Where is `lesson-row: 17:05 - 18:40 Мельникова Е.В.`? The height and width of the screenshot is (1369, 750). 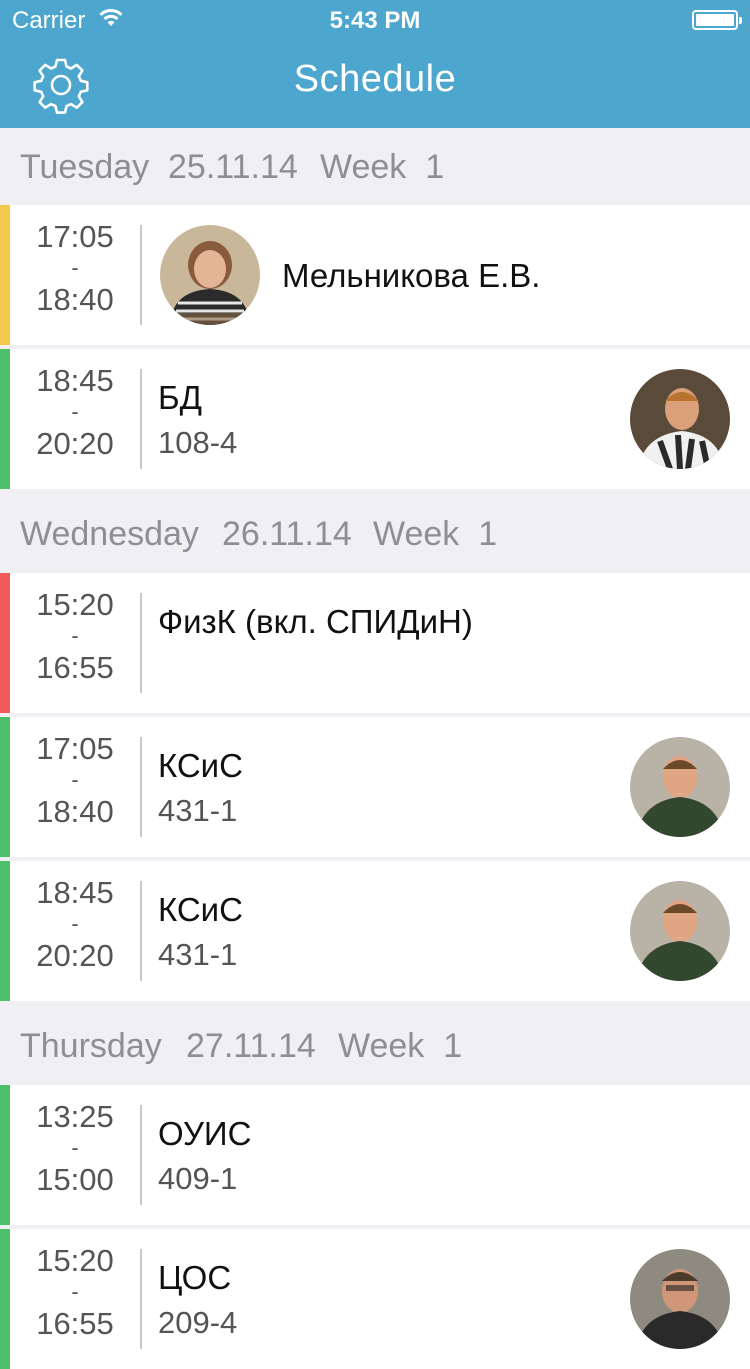
lesson-row: 17:05 - 18:40 Мельникова Е.В. is located at coordinates (375, 275).